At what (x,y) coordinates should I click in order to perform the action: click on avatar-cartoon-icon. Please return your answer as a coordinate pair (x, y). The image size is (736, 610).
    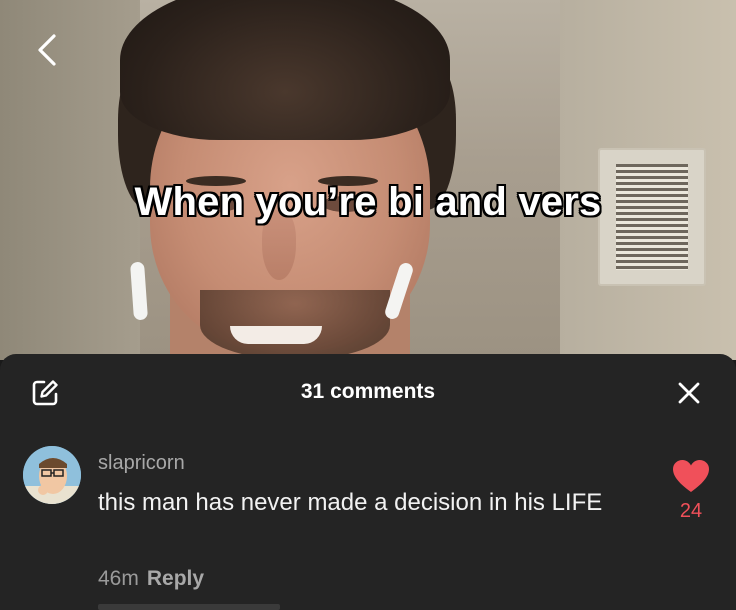
    Looking at the image, I should click on (52, 475).